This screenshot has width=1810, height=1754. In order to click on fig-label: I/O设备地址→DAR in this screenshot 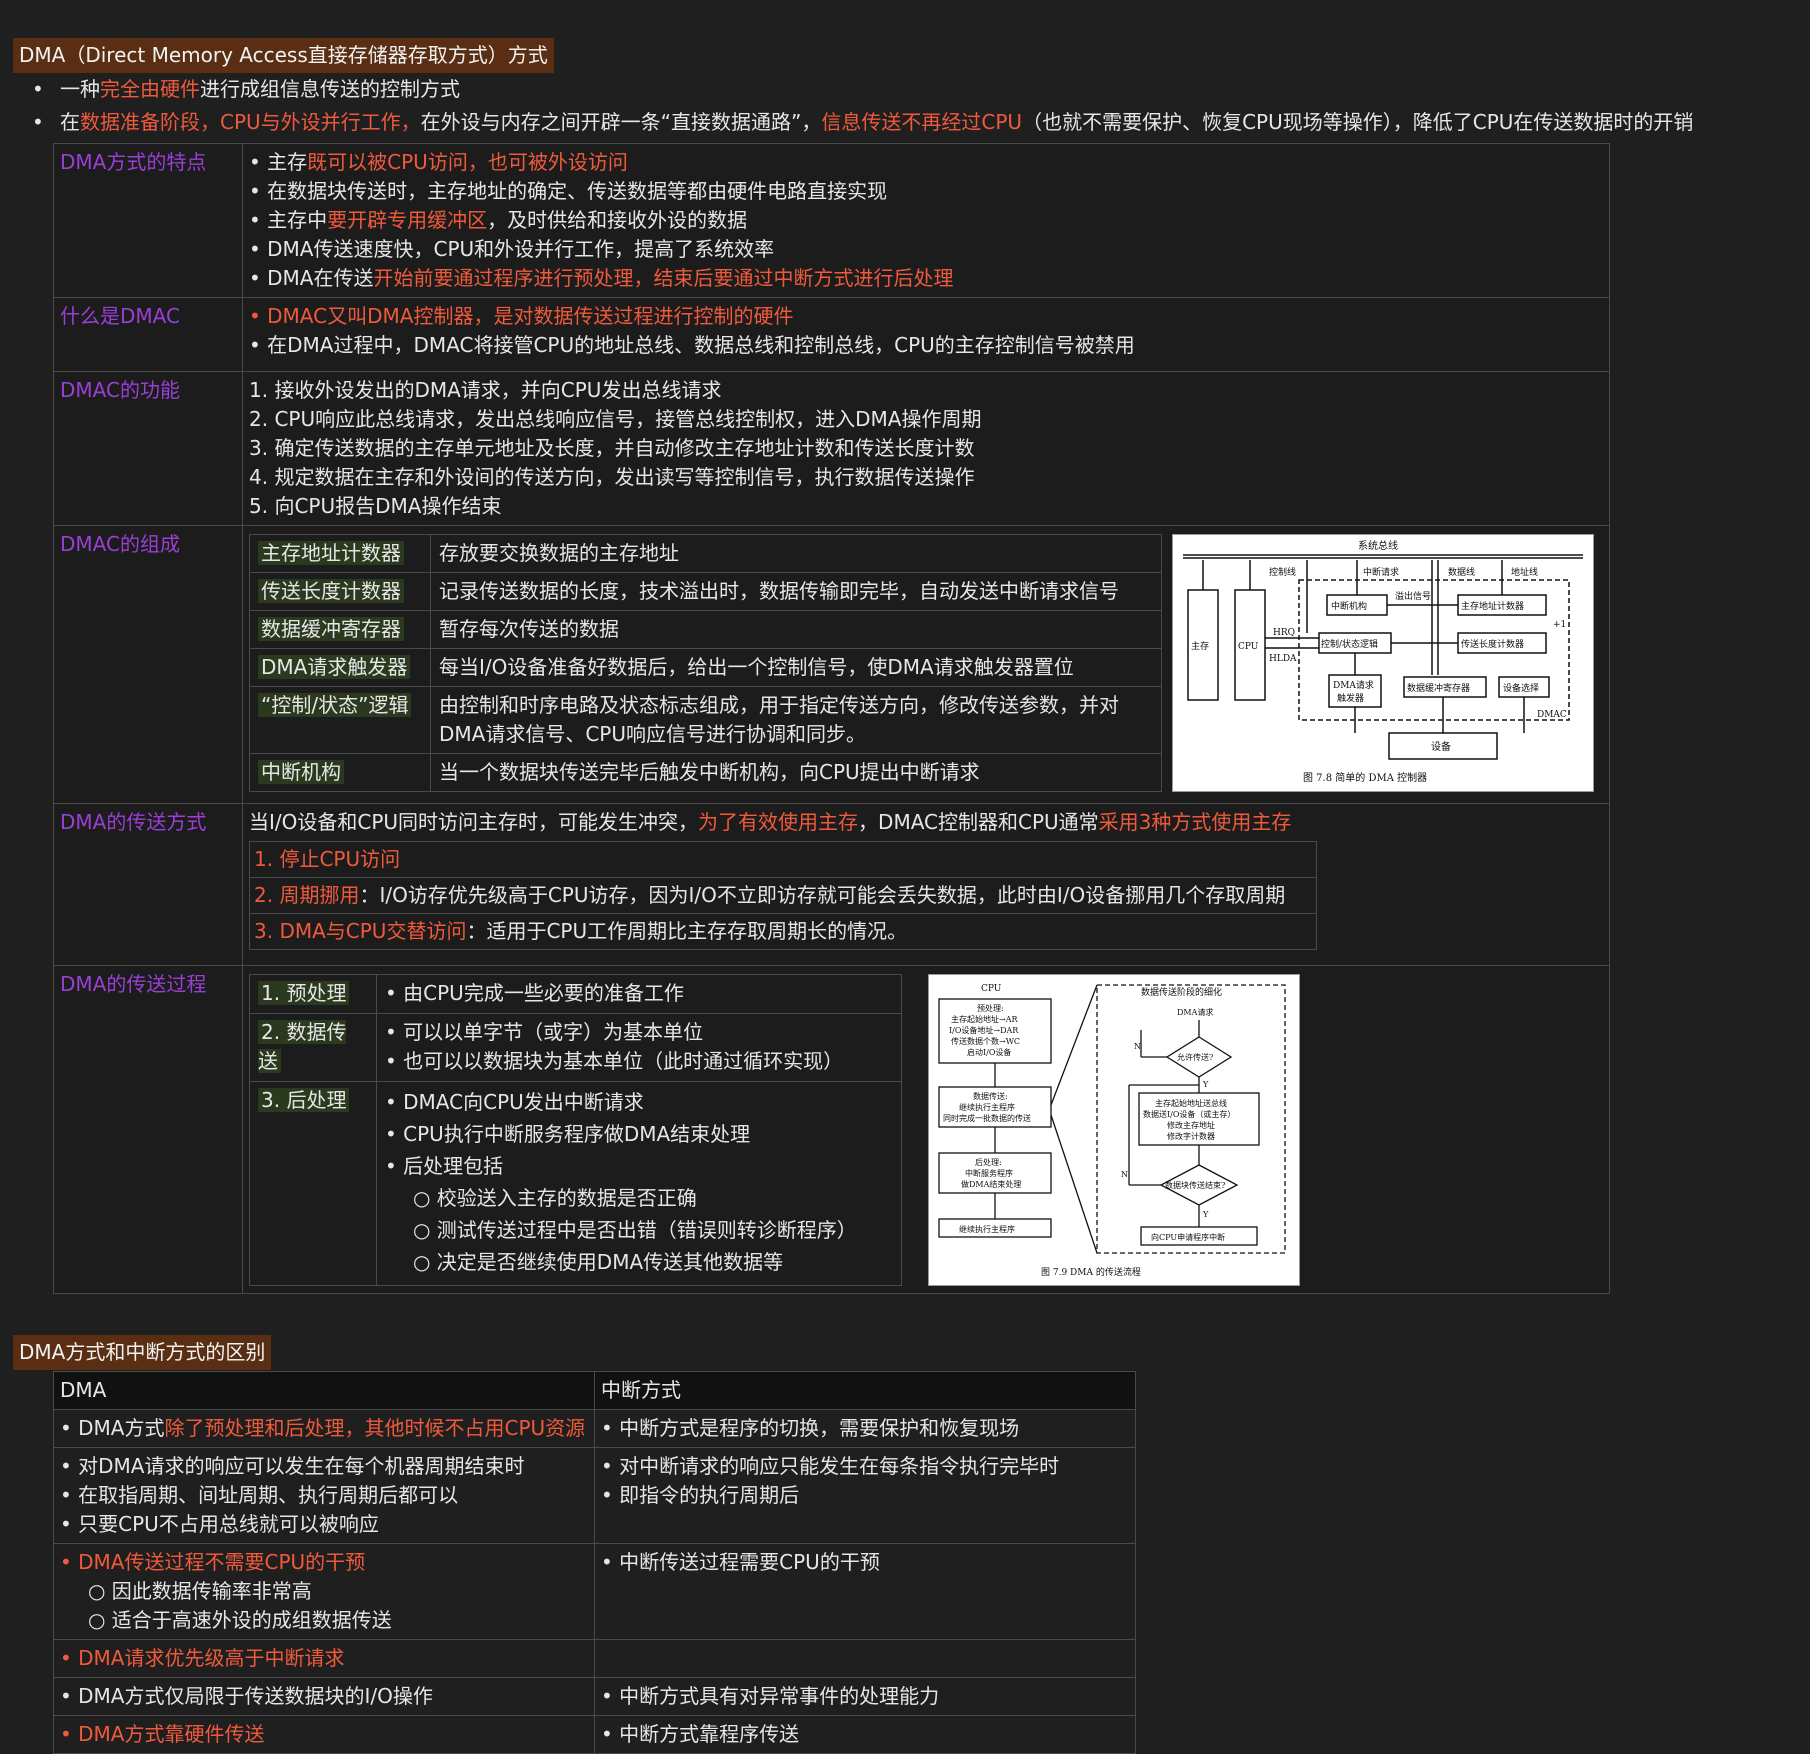, I will do `click(984, 1030)`.